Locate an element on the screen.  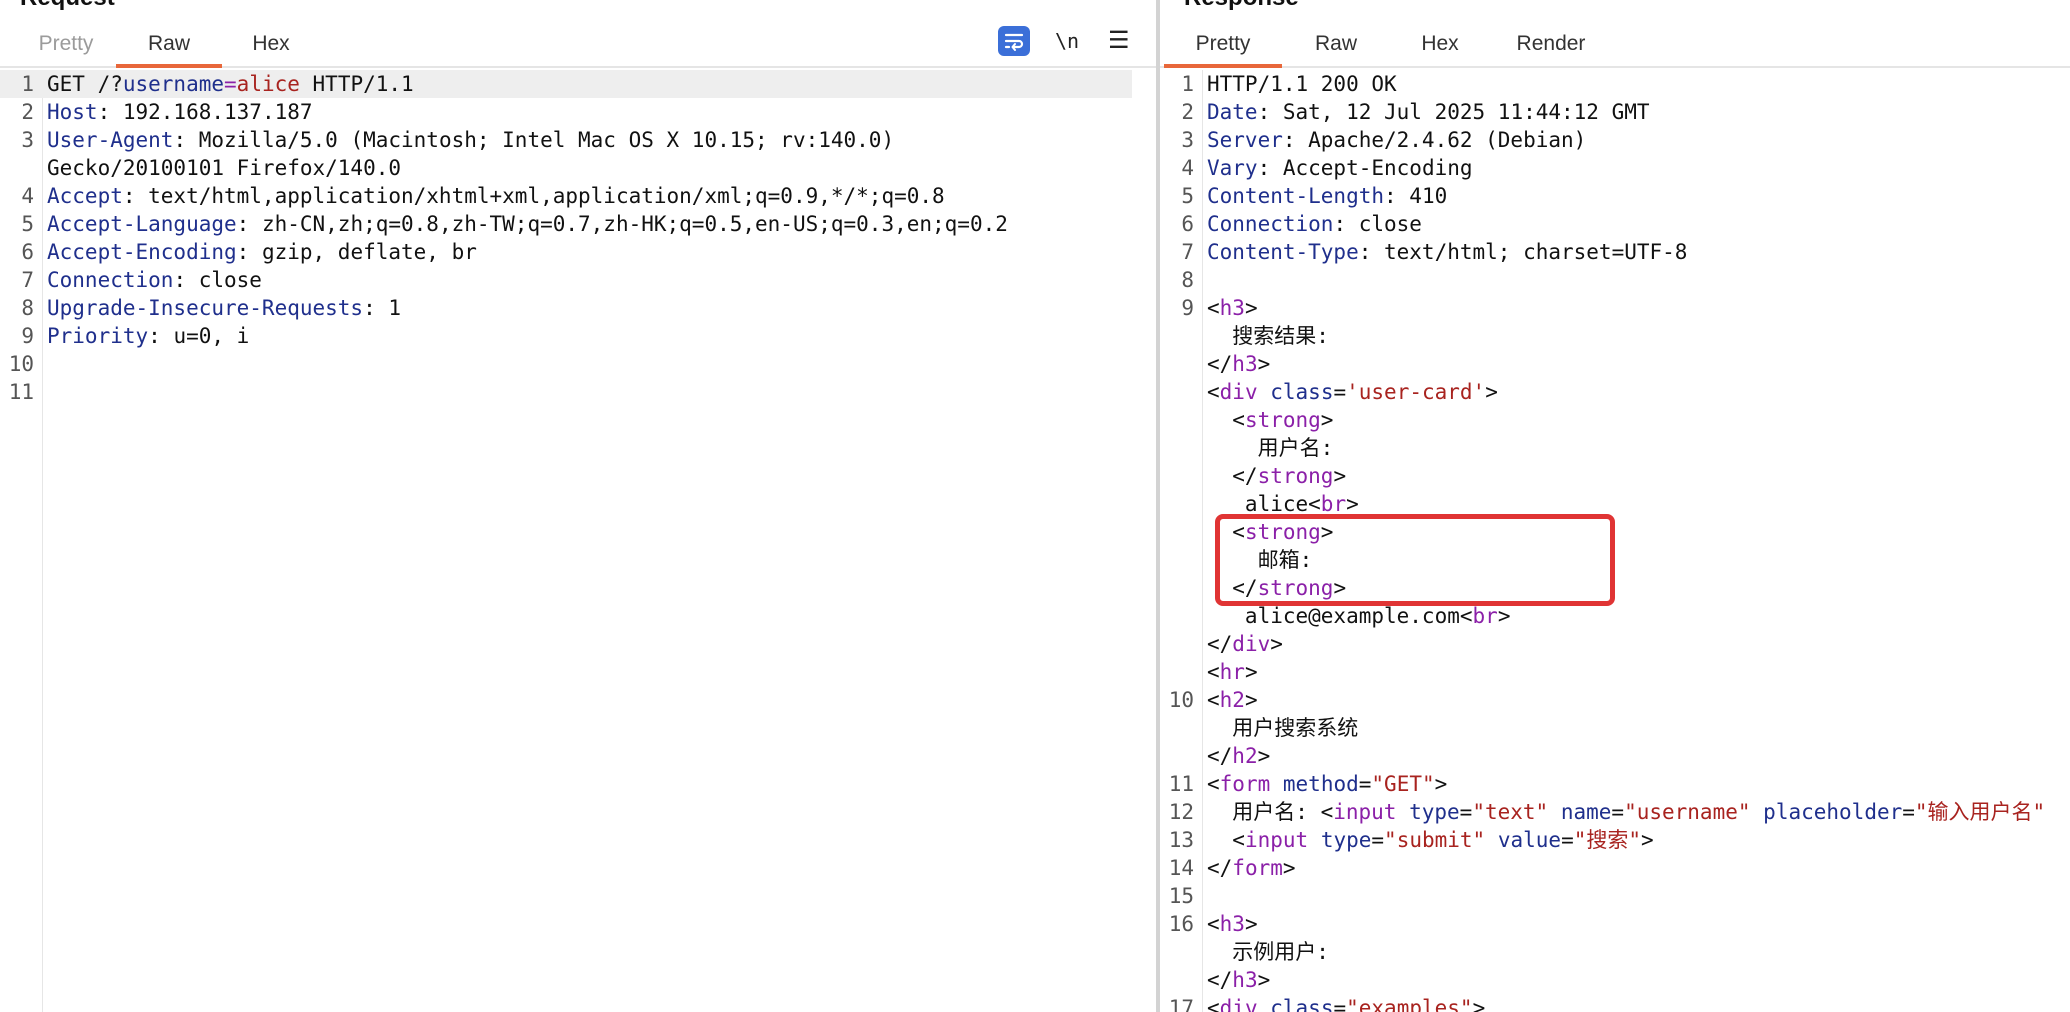
code-token: : Apache/2.4.62 (Debian) is located at coordinates (1434, 140).